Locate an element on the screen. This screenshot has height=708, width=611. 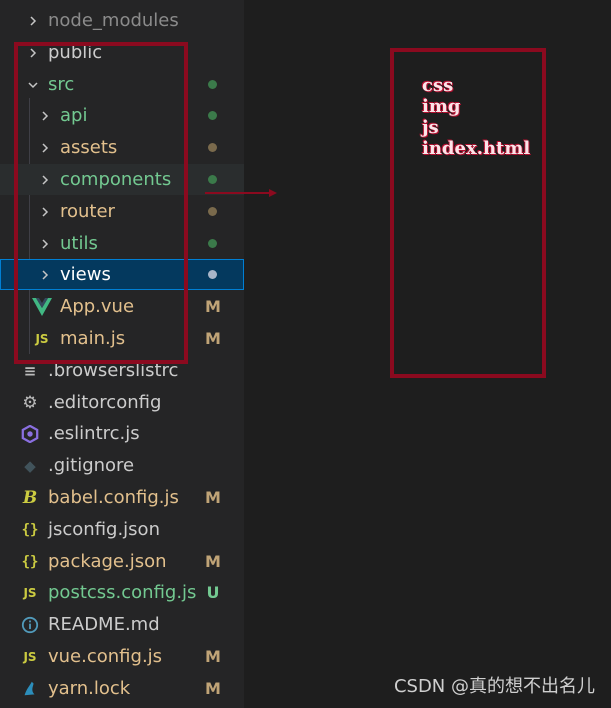
gear-icon: ⚙ is located at coordinates (30, 402).